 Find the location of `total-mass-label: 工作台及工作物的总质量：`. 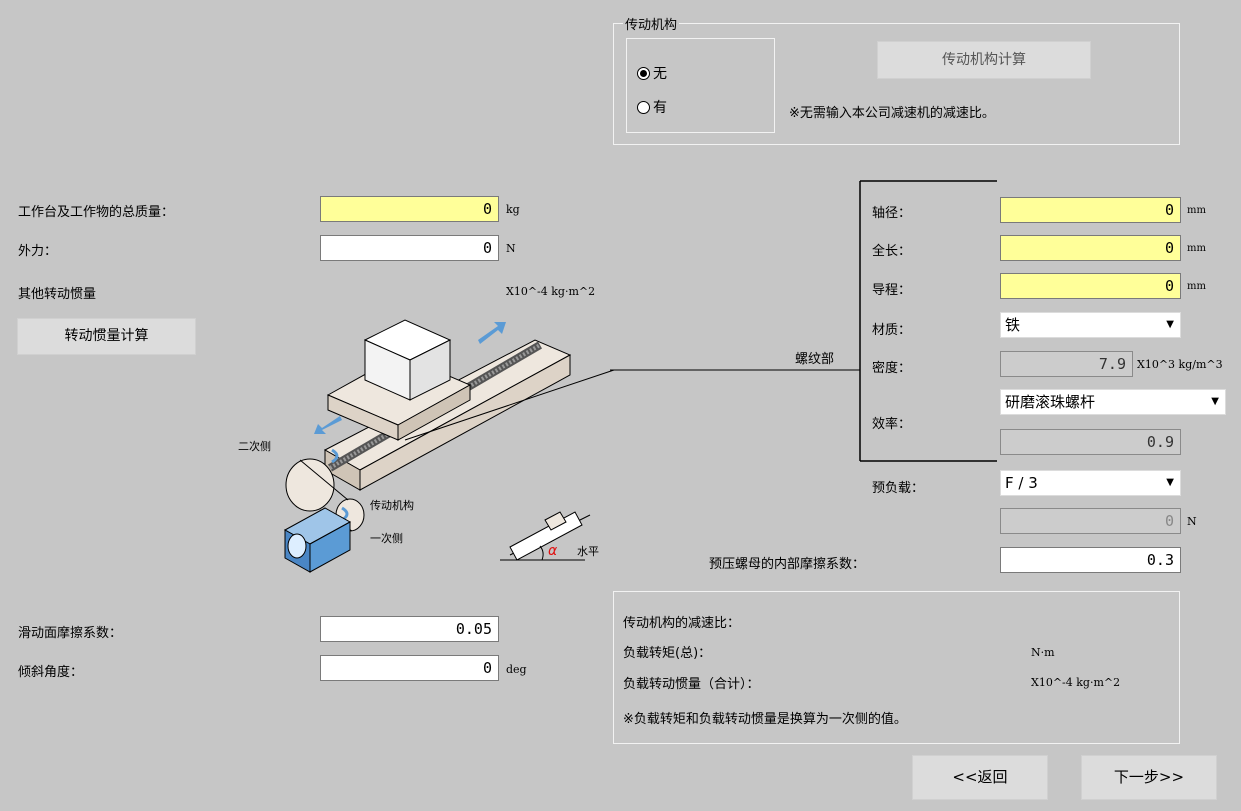

total-mass-label: 工作台及工作物的总质量： is located at coordinates (96, 212).